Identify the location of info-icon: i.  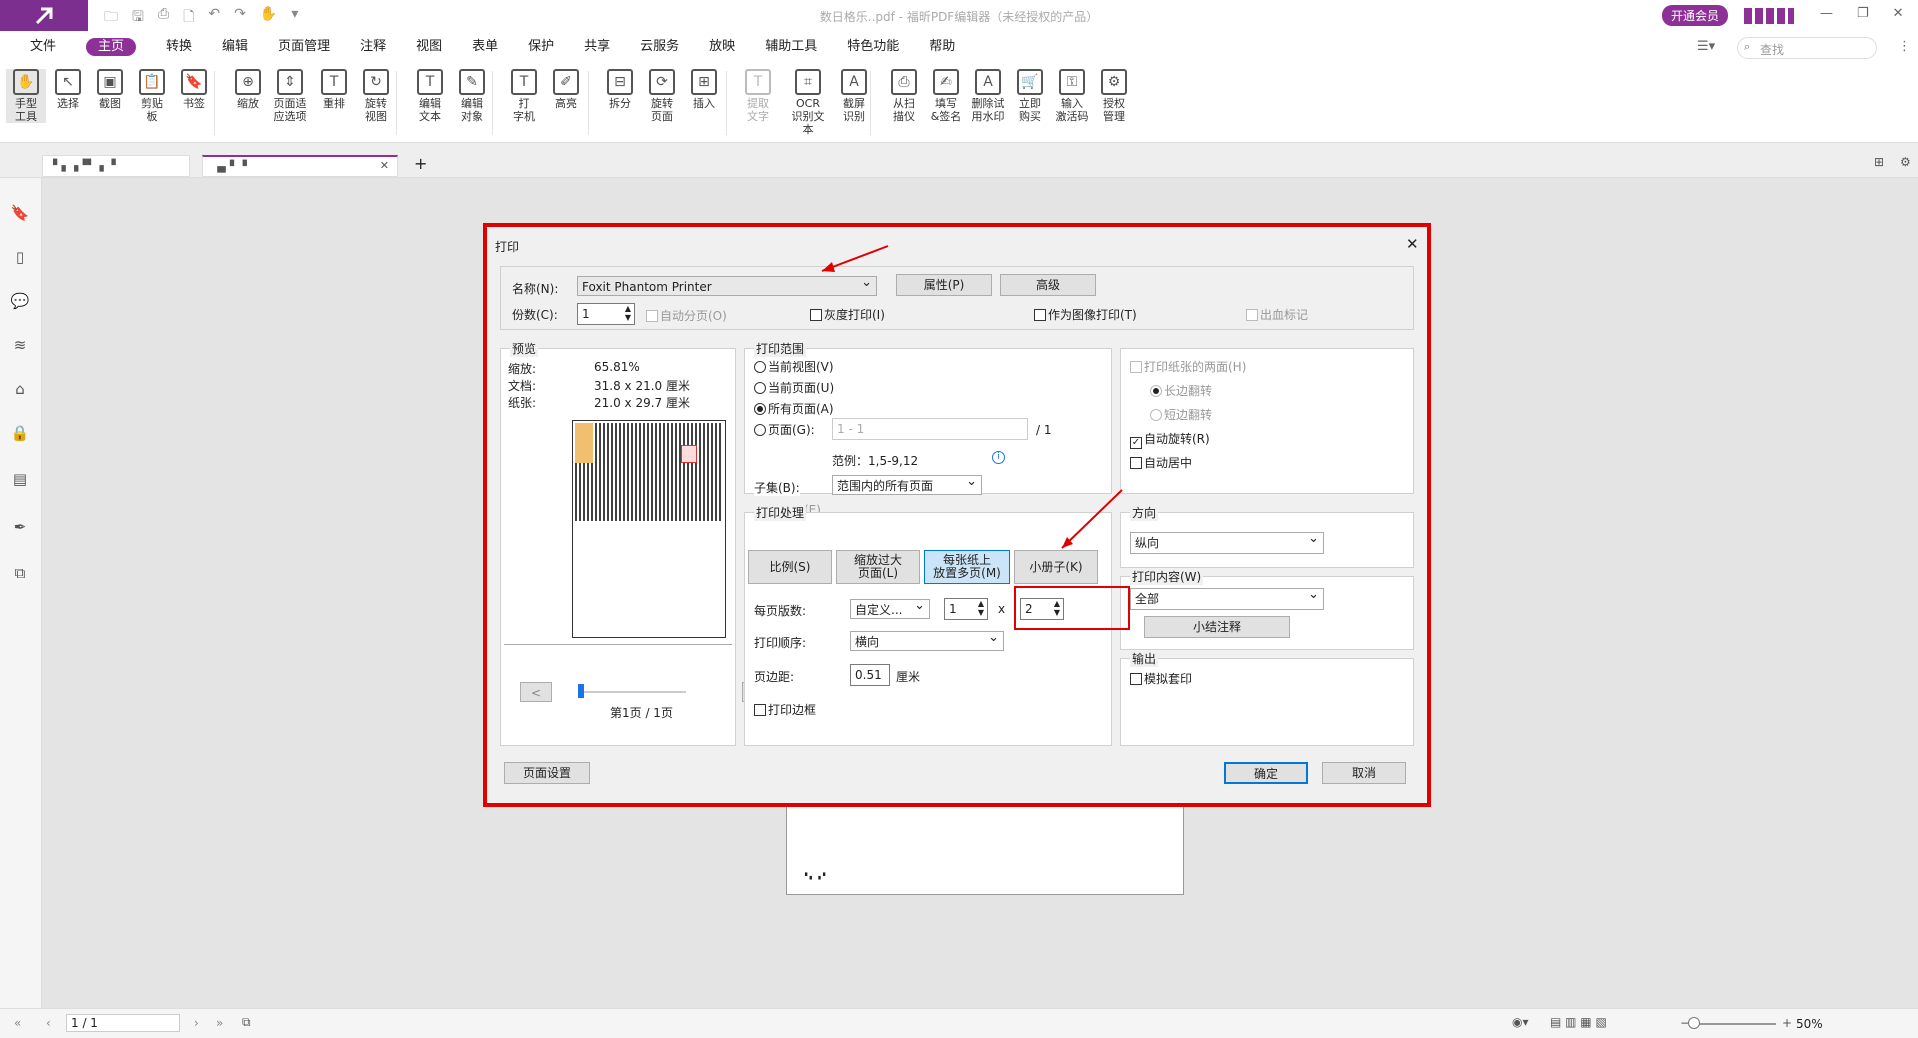
(998, 457).